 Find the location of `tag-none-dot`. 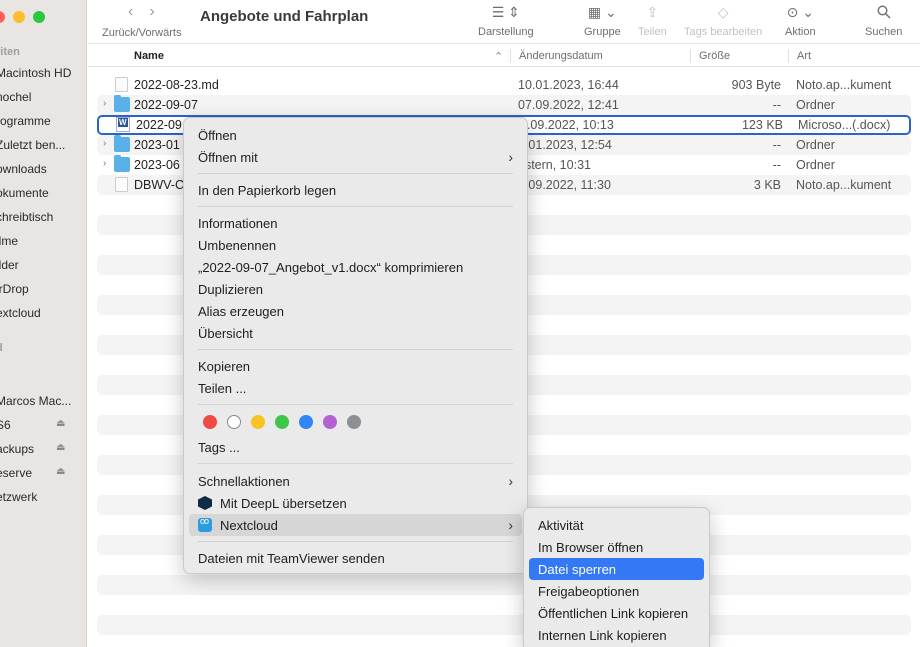

tag-none-dot is located at coordinates (234, 422).